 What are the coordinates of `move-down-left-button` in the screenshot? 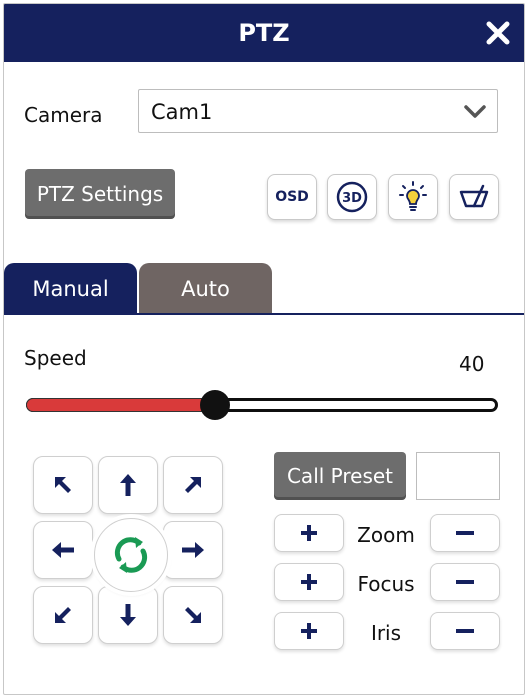 It's located at (63, 615).